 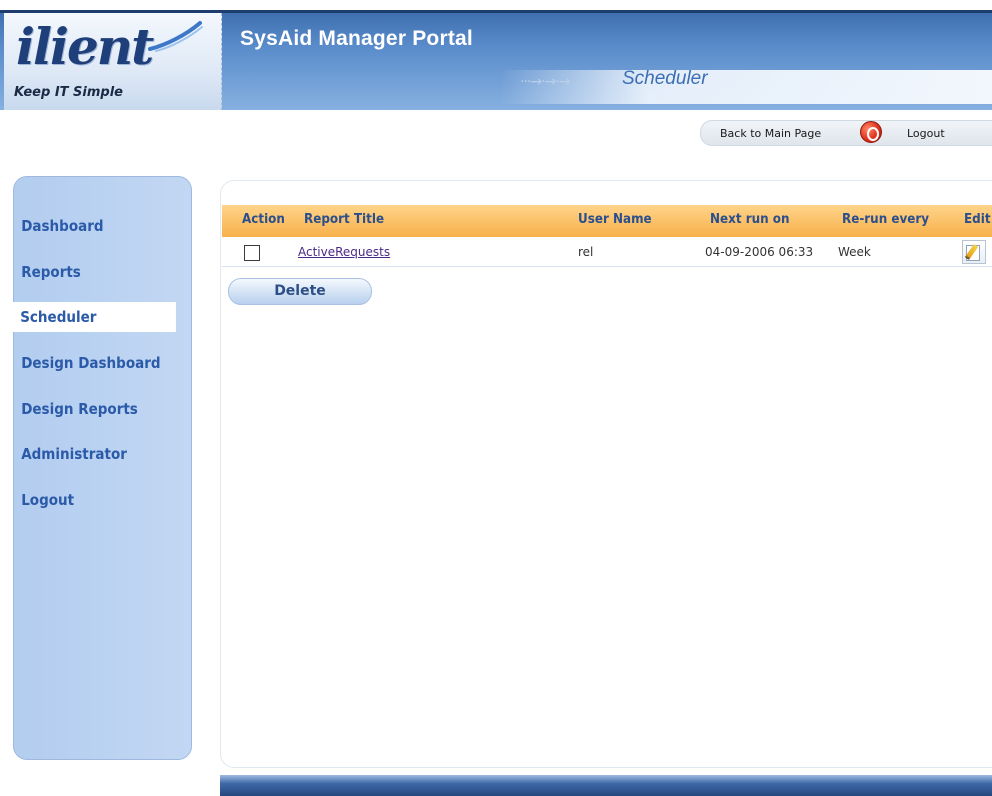 What do you see at coordinates (926, 133) in the screenshot?
I see `logout-link: Logout` at bounding box center [926, 133].